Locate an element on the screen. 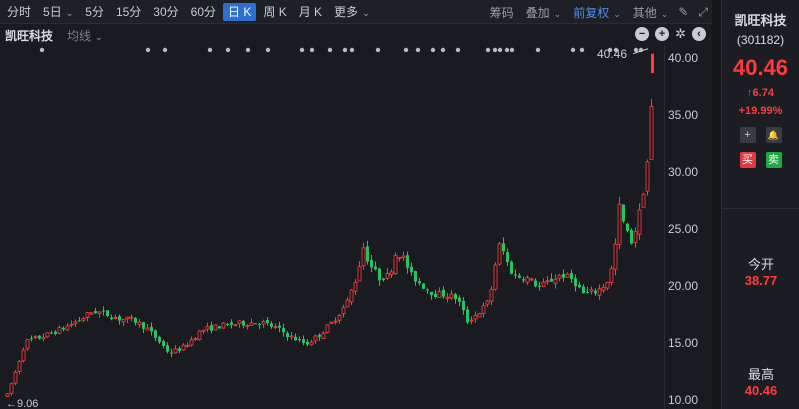 The height and width of the screenshot is (409, 799). sell-button: 卖 is located at coordinates (773, 160).